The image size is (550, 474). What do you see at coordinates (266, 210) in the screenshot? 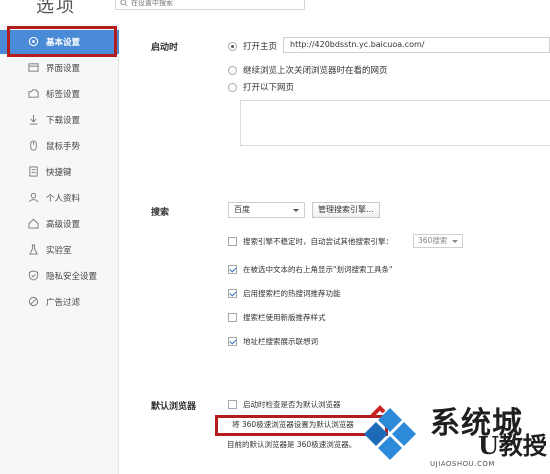
I see `search-engine-select: 百度` at bounding box center [266, 210].